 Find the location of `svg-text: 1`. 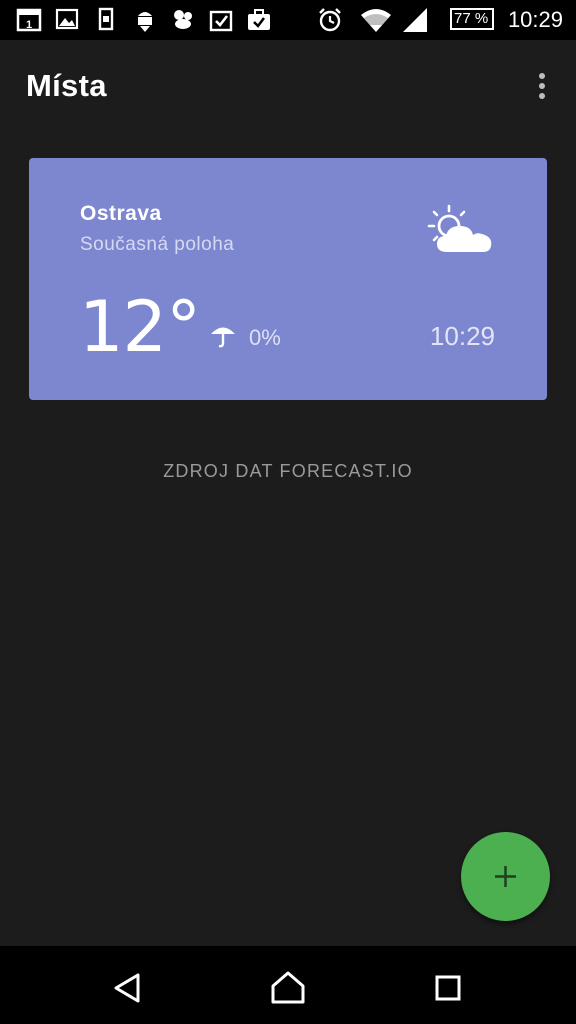

svg-text: 1 is located at coordinates (29, 25).